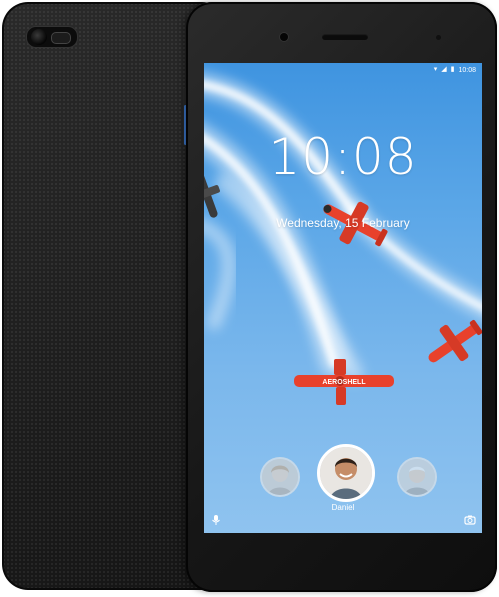 This screenshot has width=499, height=597. Describe the element at coordinates (216, 520) in the screenshot. I see `microphone-icon` at that location.